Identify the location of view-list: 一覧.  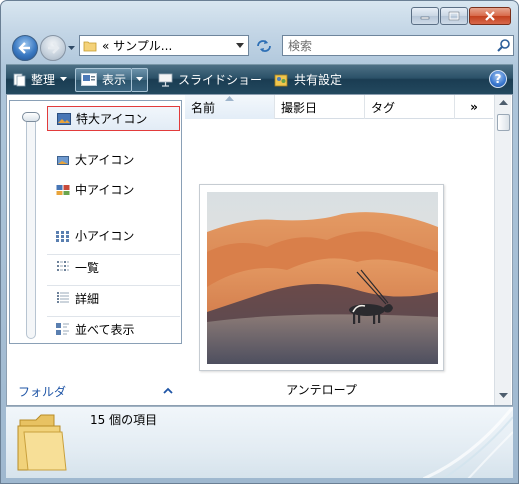
(113, 266).